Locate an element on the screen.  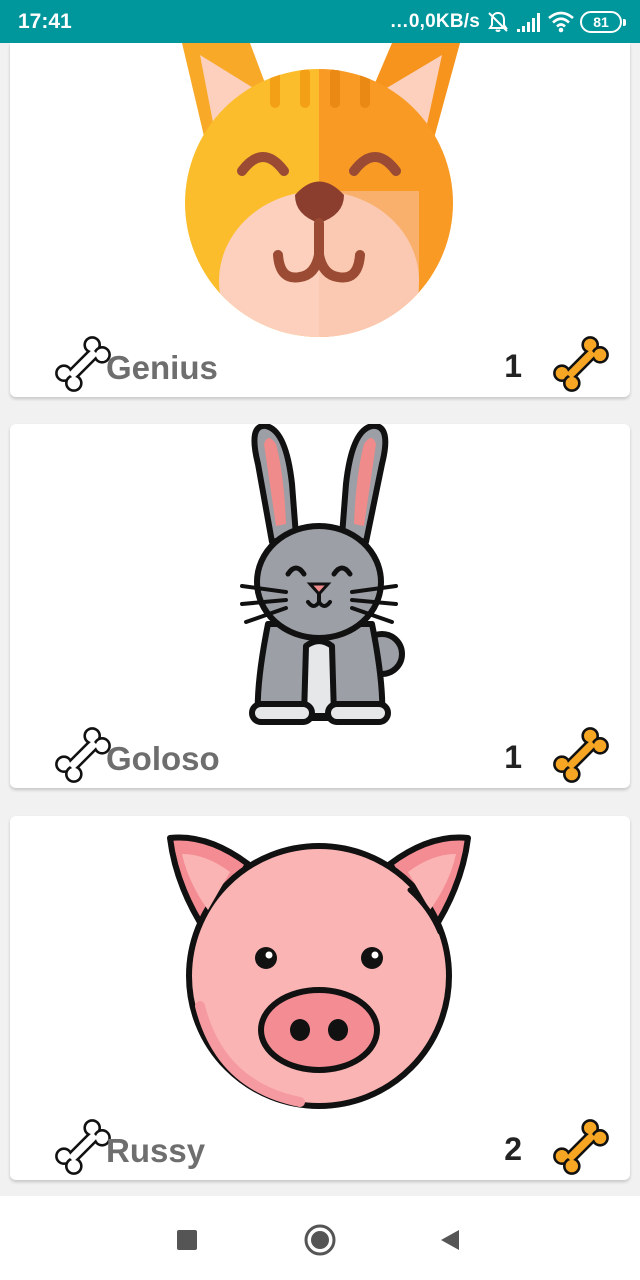
battery-level: 81 is located at coordinates (601, 22).